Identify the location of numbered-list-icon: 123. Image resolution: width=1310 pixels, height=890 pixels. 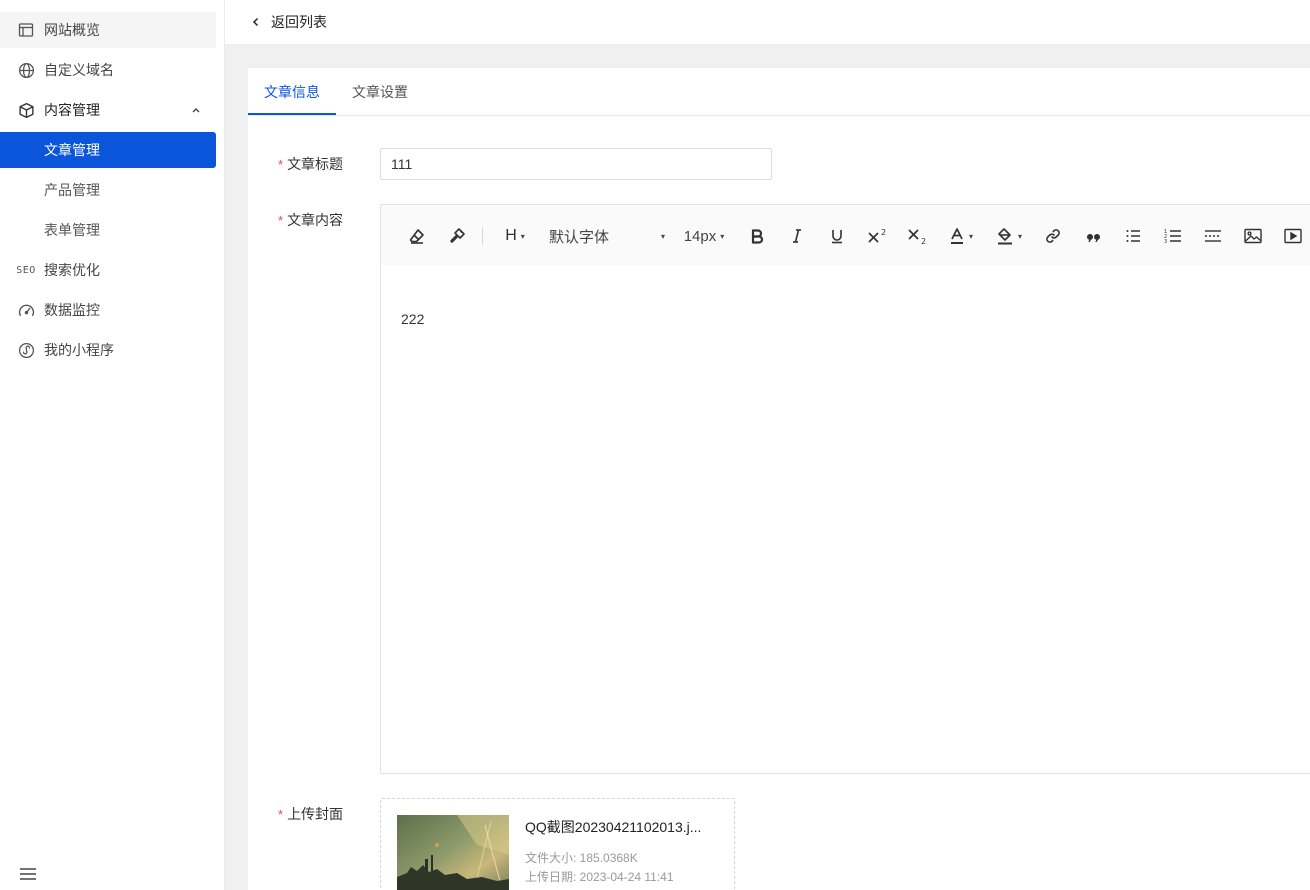
(1173, 236).